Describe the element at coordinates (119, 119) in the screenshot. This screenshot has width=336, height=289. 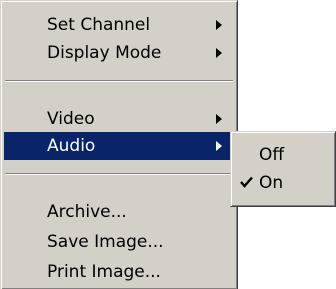
I see `menu-item-video: Video` at that location.